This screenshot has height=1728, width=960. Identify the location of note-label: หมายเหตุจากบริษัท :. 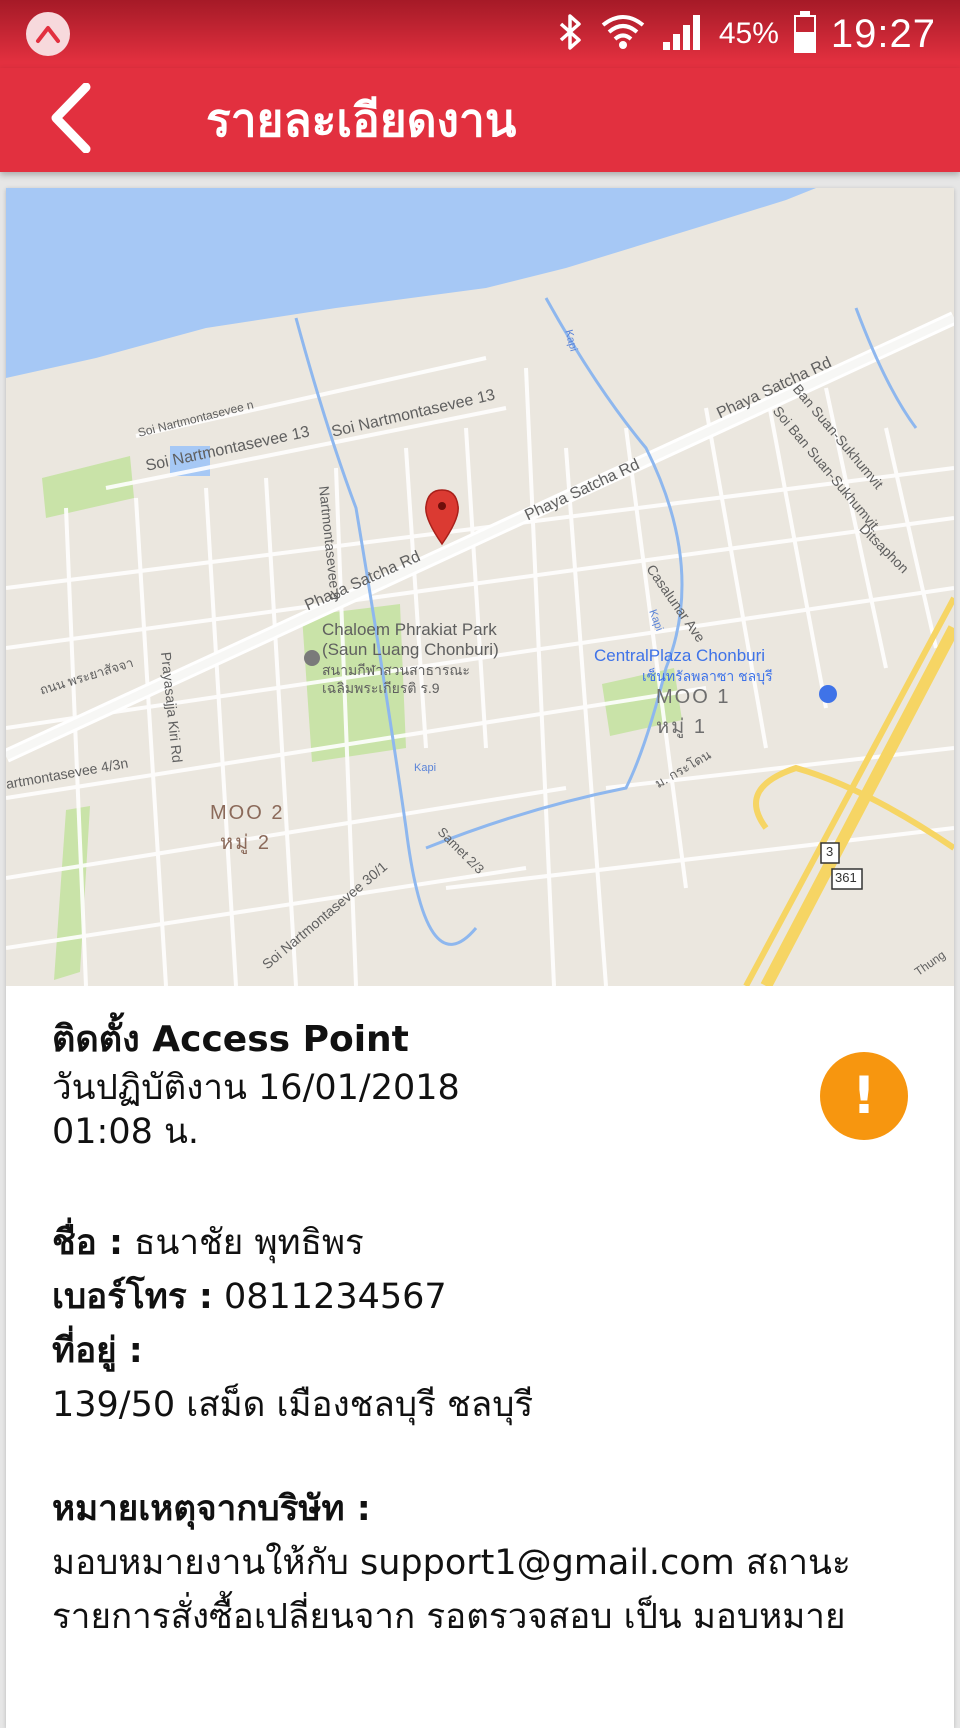
(211, 1509).